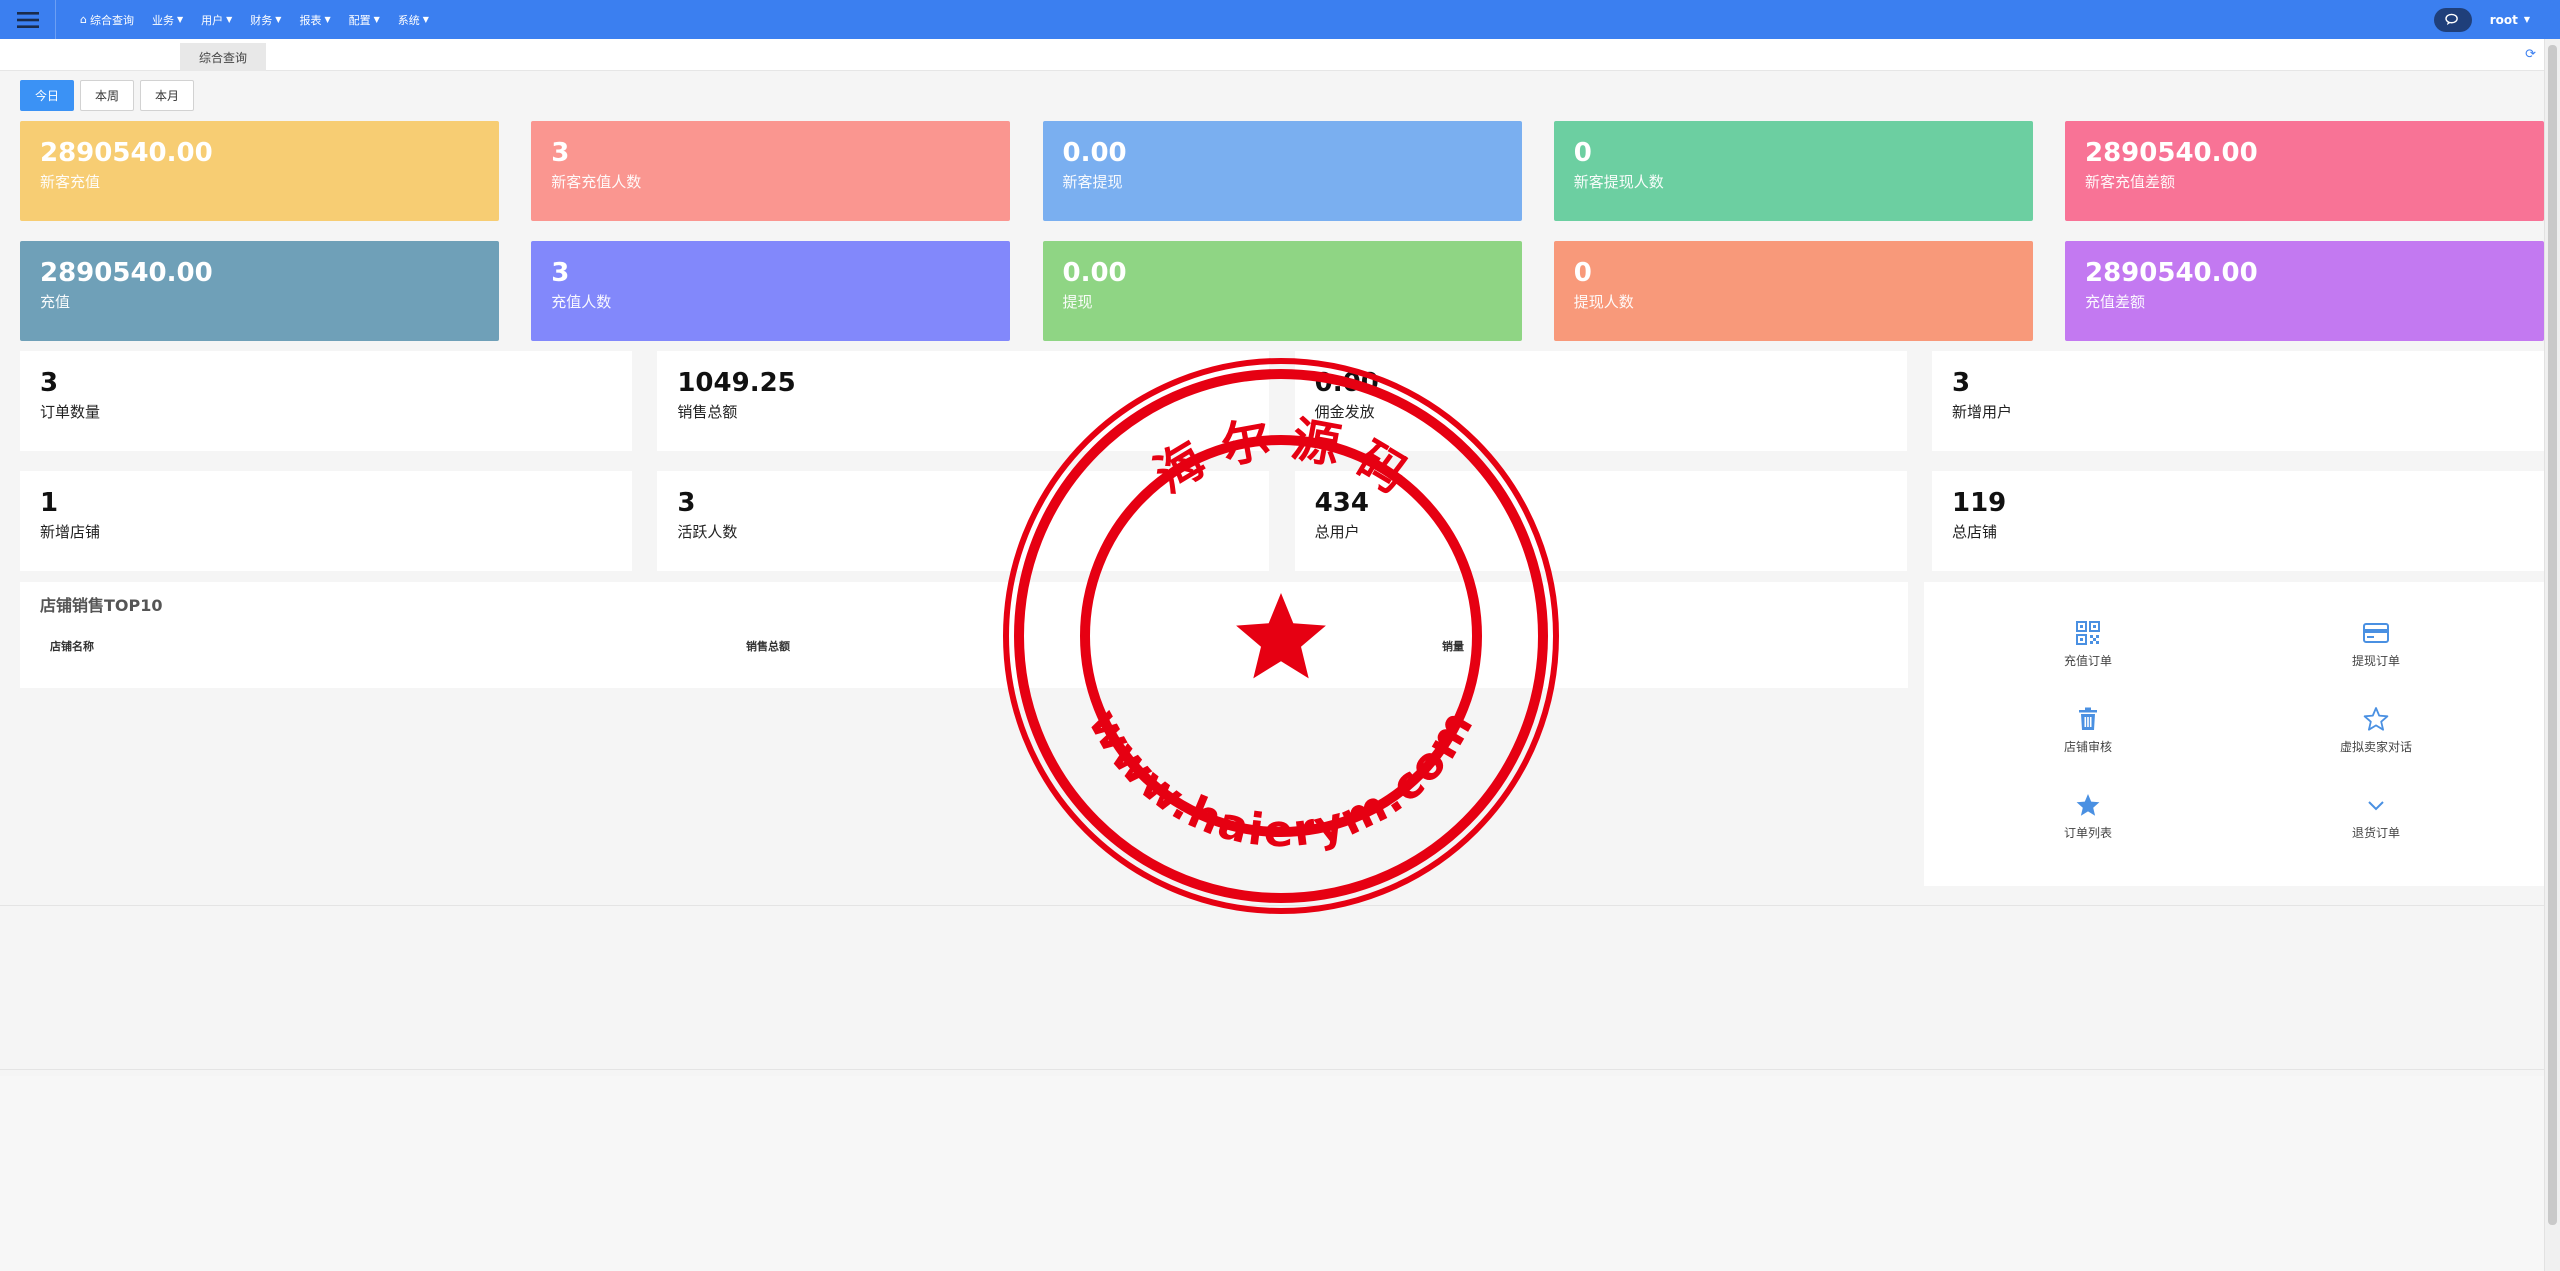  I want to click on quick-link-virtual-seller-chat: 虚拟卖家对话, so click(2376, 730).